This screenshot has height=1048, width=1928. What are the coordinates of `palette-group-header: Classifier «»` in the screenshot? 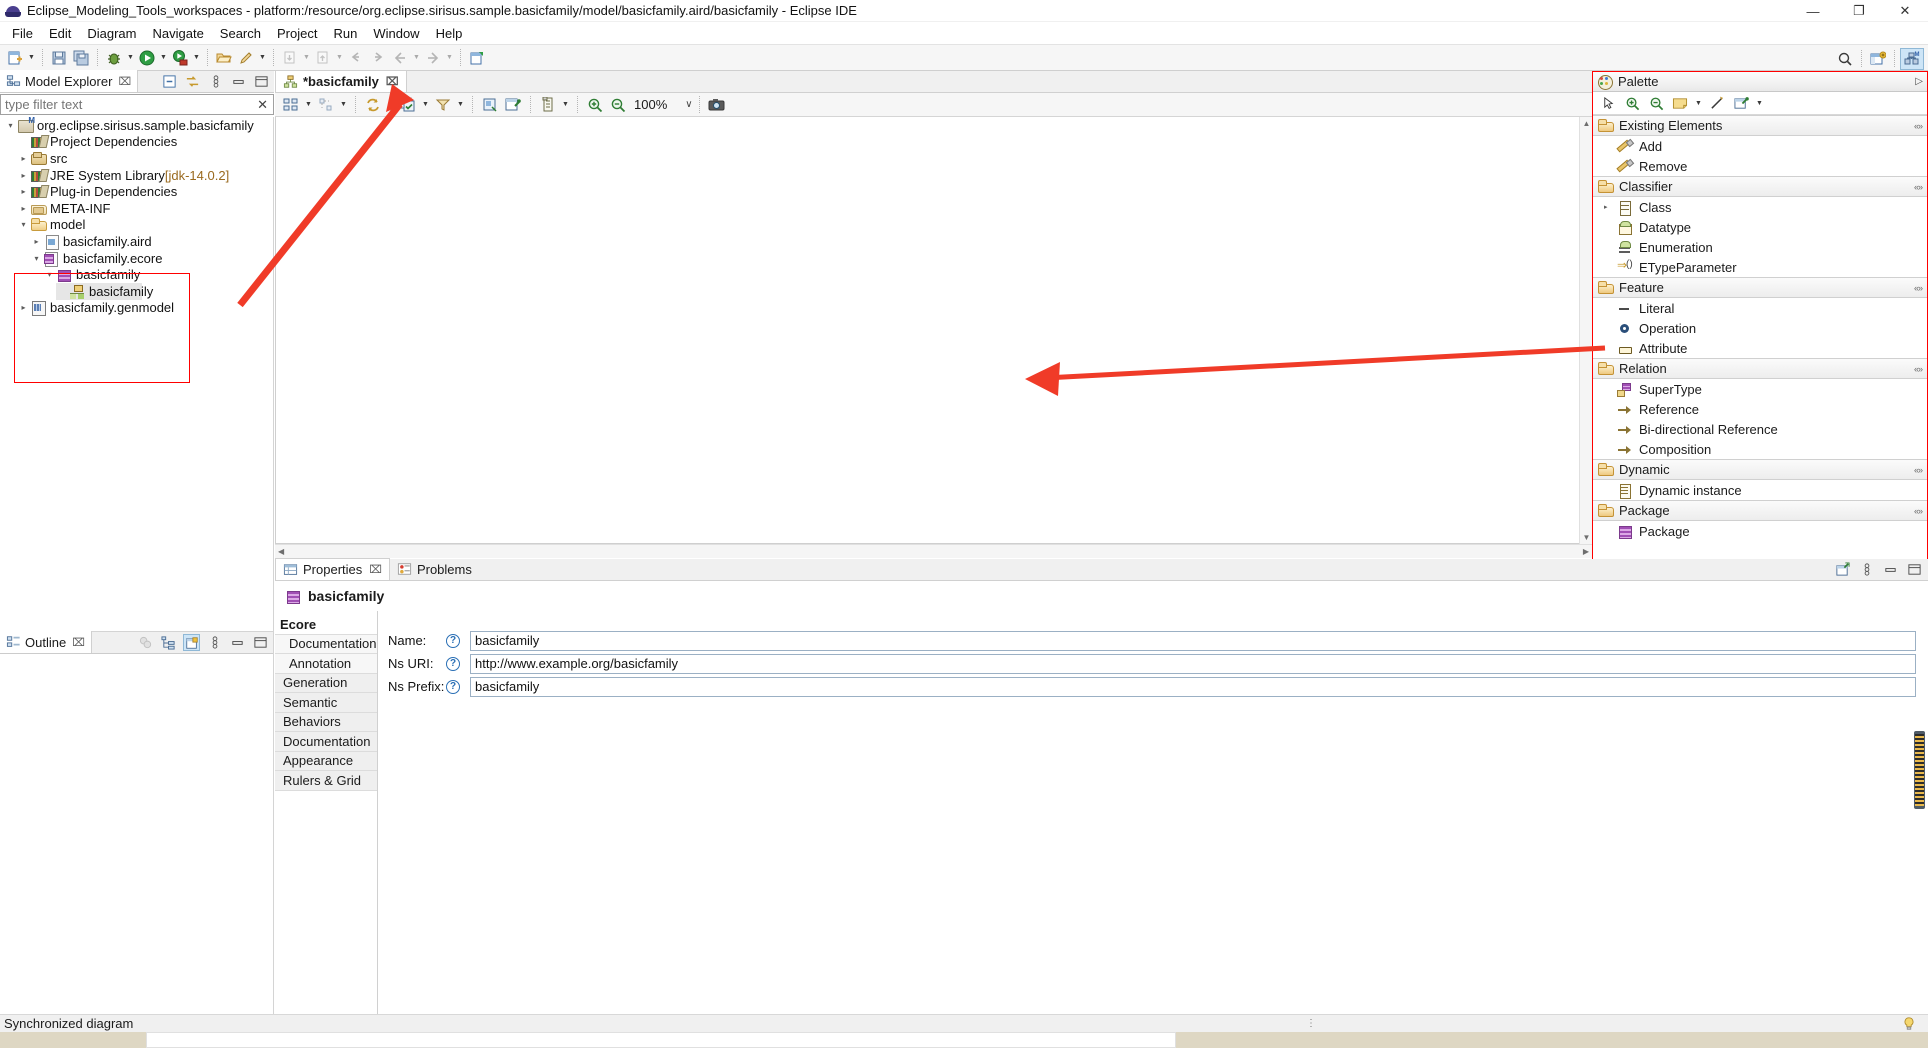 It's located at (1760, 186).